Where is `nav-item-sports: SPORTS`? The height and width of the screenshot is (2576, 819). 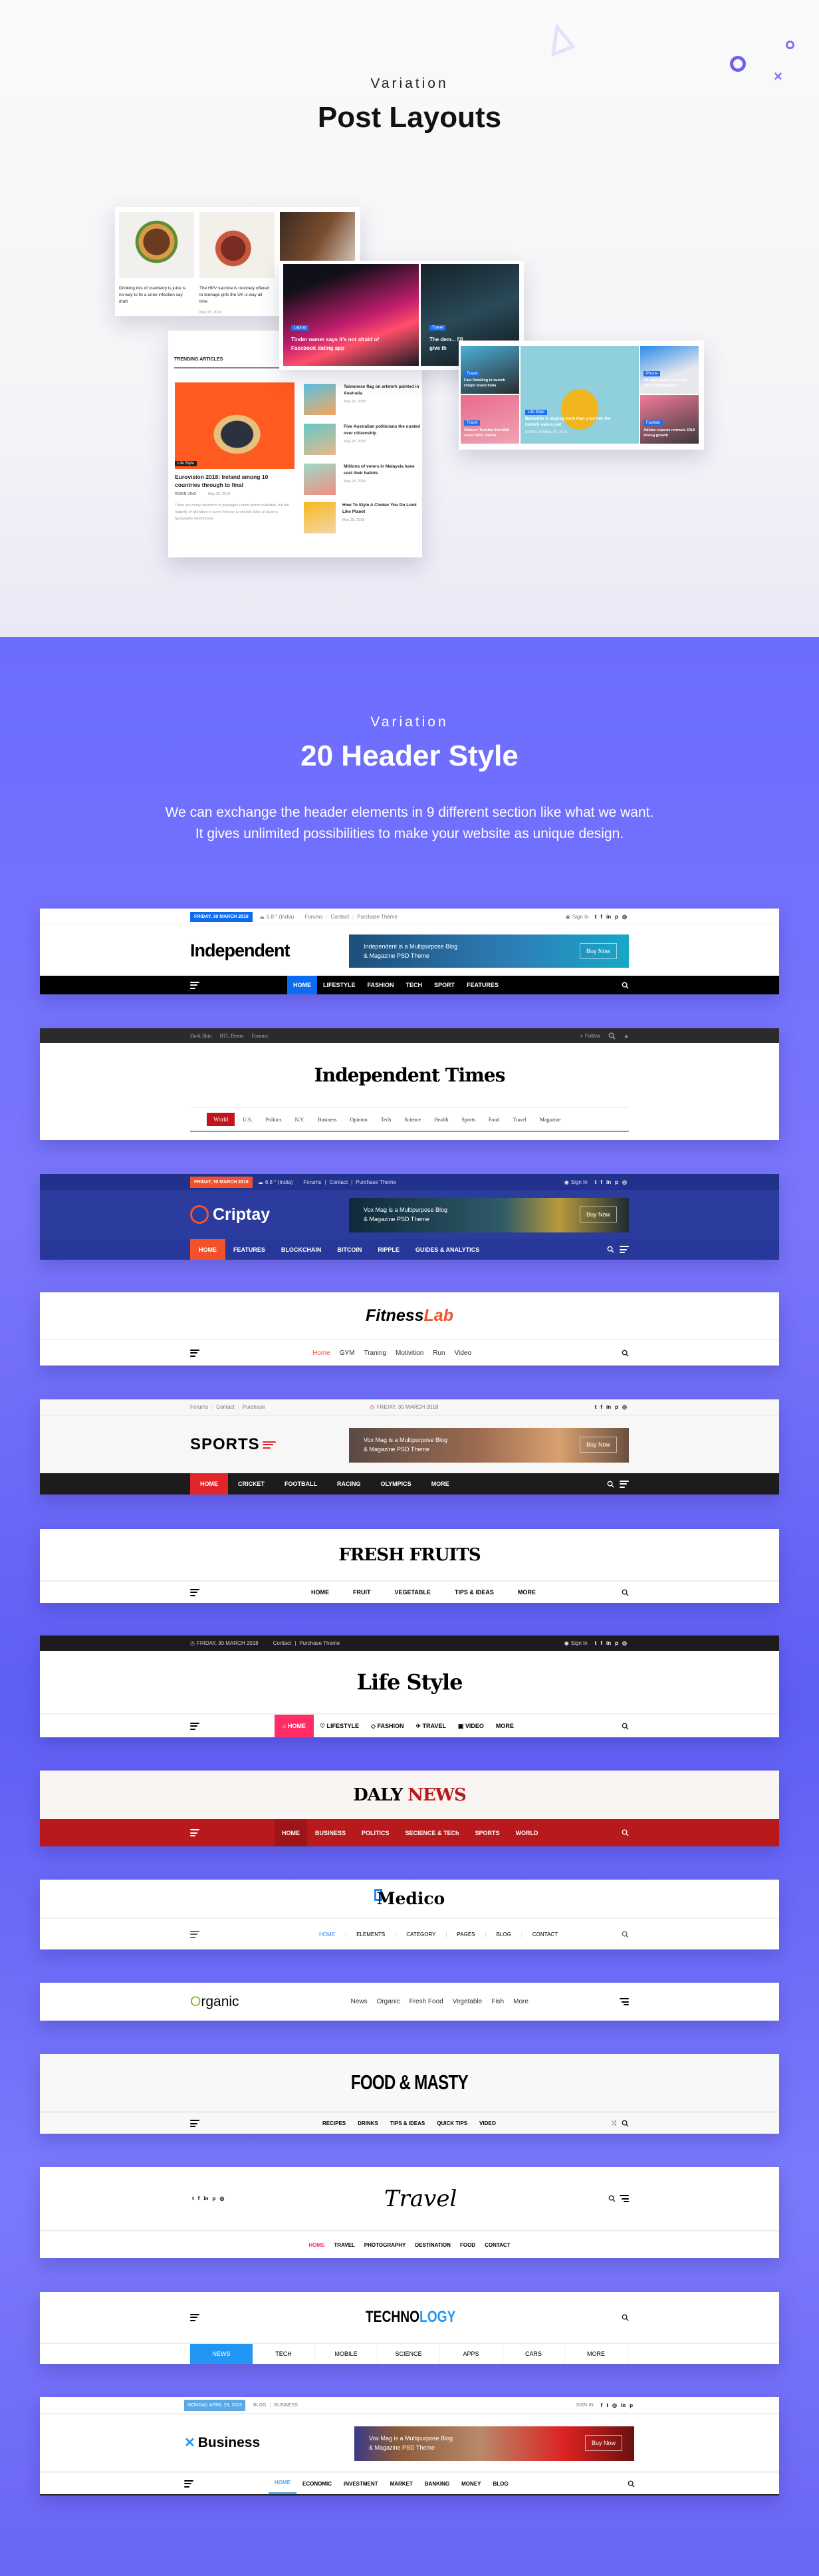
nav-item-sports: SPORTS is located at coordinates (488, 1832).